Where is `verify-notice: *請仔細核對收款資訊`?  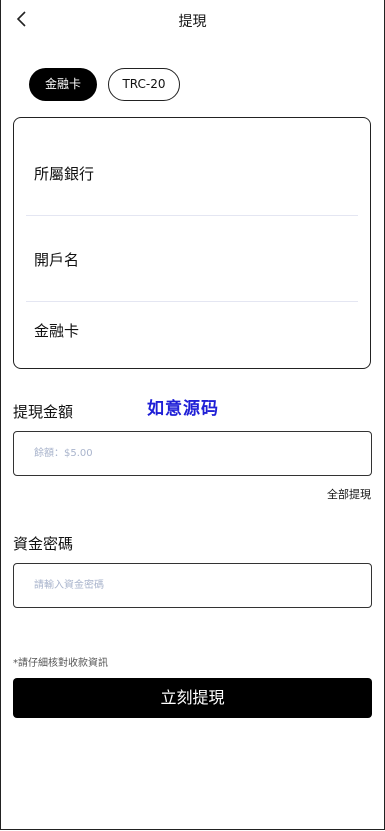 verify-notice: *請仔細核對收款資訊 is located at coordinates (60, 663).